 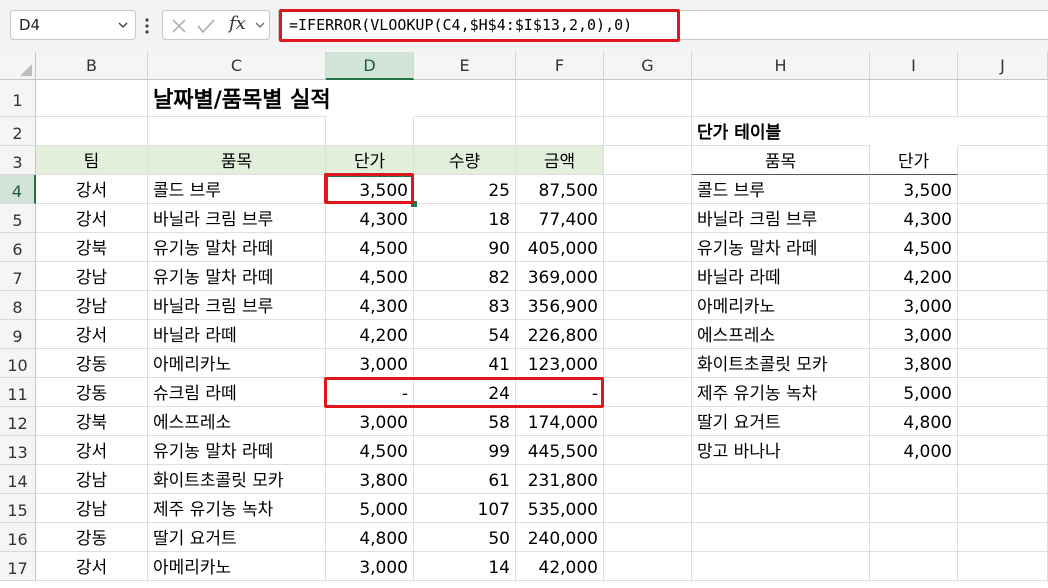 I want to click on cell-c10: 아메리카노, so click(x=237, y=363).